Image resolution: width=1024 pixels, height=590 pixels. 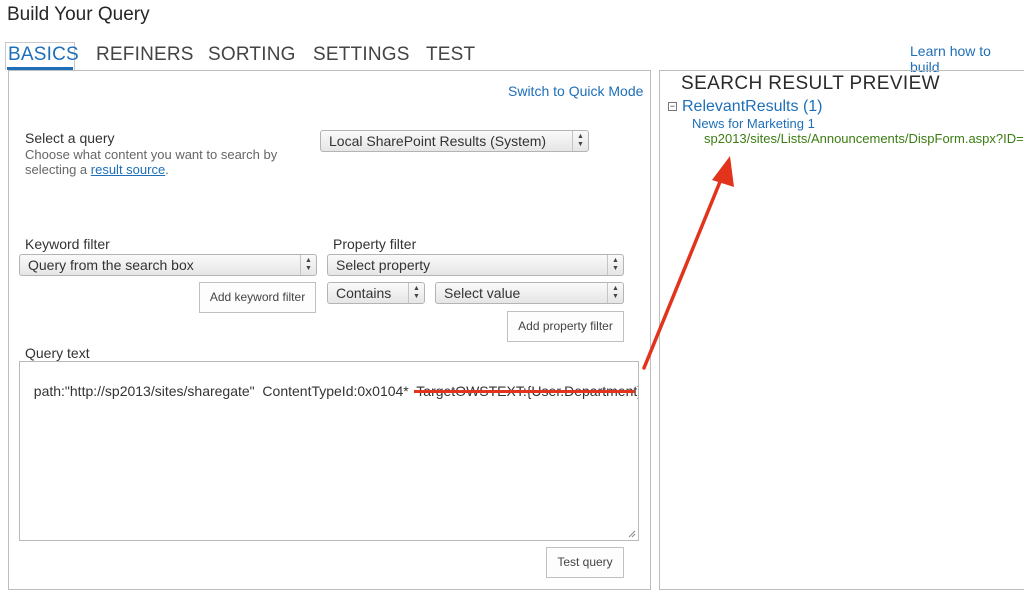 I want to click on query-text-label: Query text, so click(x=57, y=353).